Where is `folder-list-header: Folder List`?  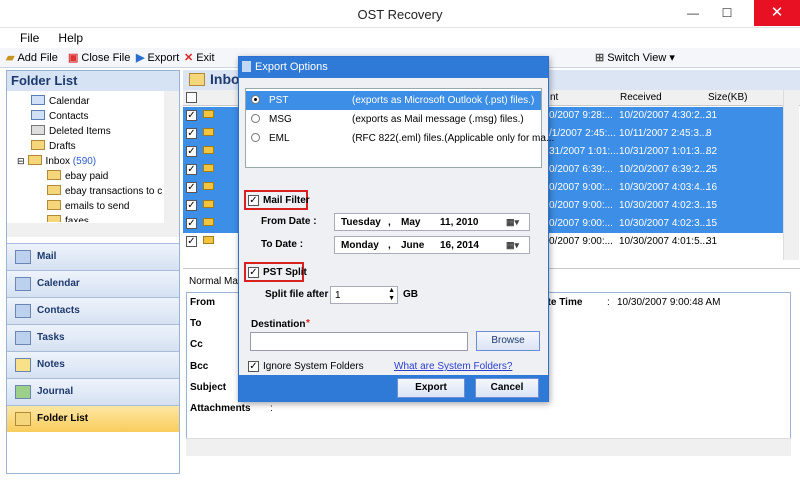 folder-list-header: Folder List is located at coordinates (93, 81).